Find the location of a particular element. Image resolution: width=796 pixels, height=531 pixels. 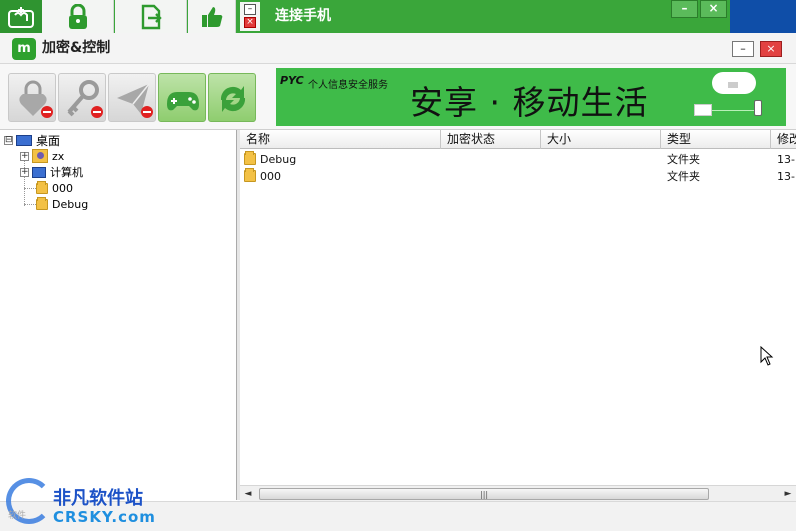

tree-node-000: 000 is located at coordinates (54, 188).